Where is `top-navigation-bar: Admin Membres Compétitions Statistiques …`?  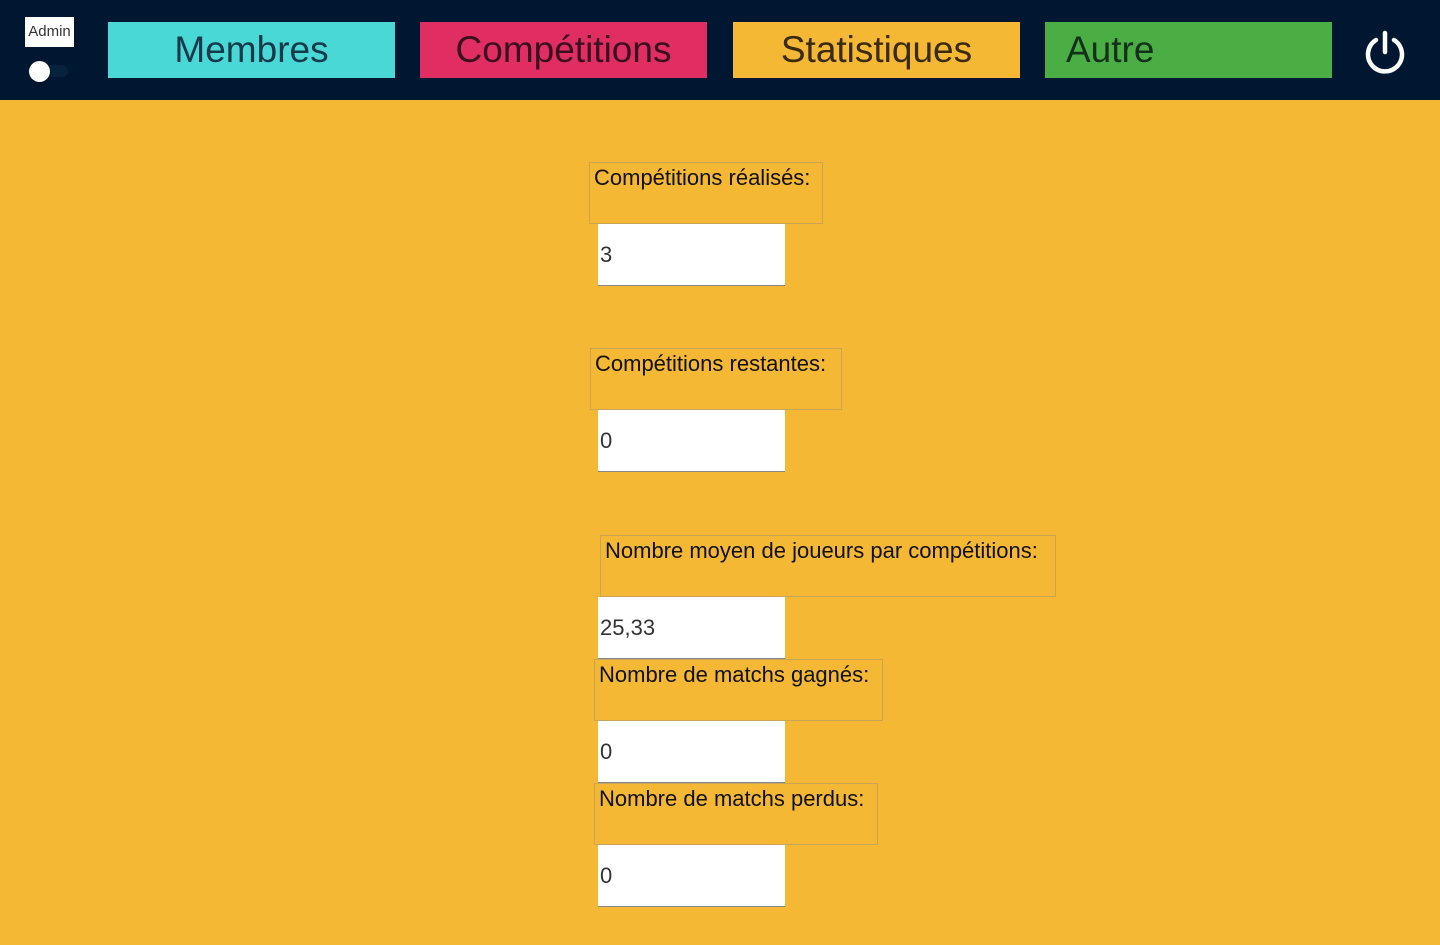 top-navigation-bar: Admin Membres Compétitions Statistiques … is located at coordinates (720, 50).